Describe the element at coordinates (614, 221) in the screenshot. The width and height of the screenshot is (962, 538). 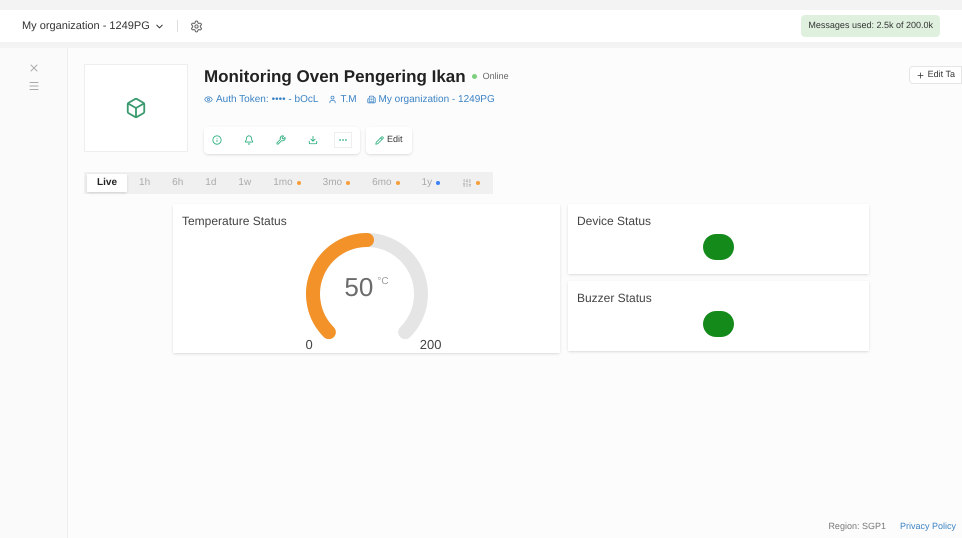
I see `card-title: Device Status` at that location.